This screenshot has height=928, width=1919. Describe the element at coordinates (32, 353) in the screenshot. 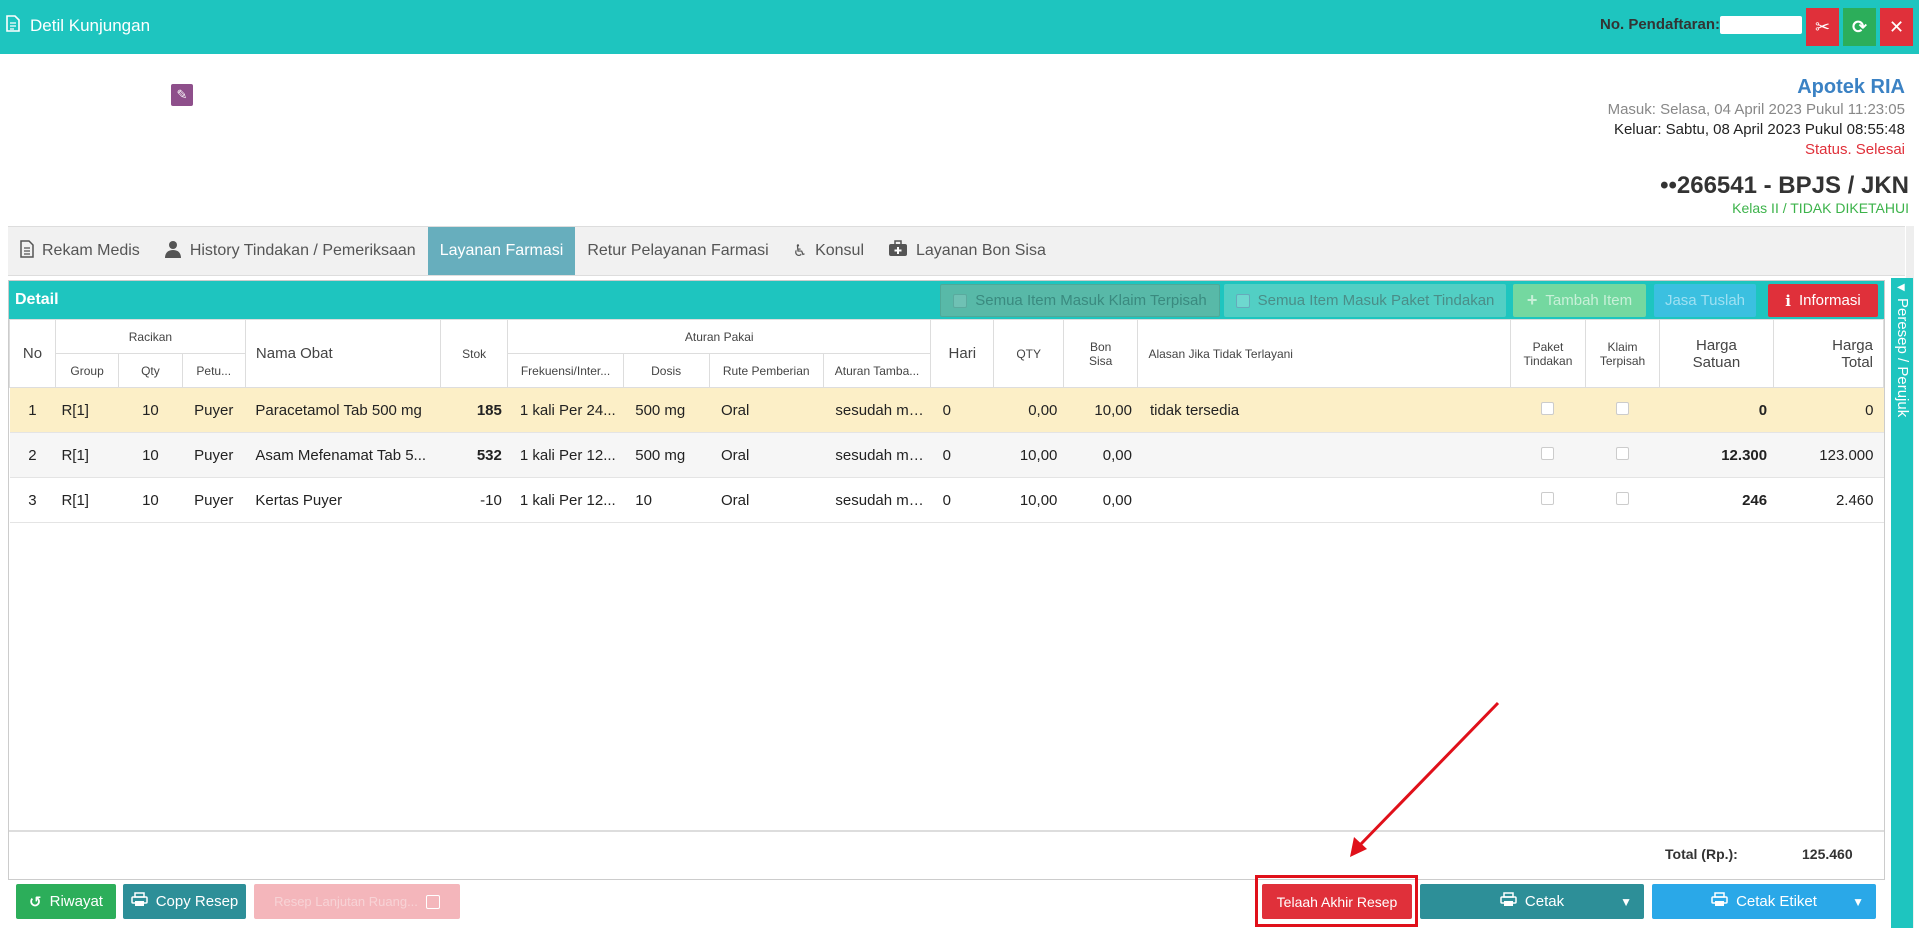

I see `col-no: No` at that location.